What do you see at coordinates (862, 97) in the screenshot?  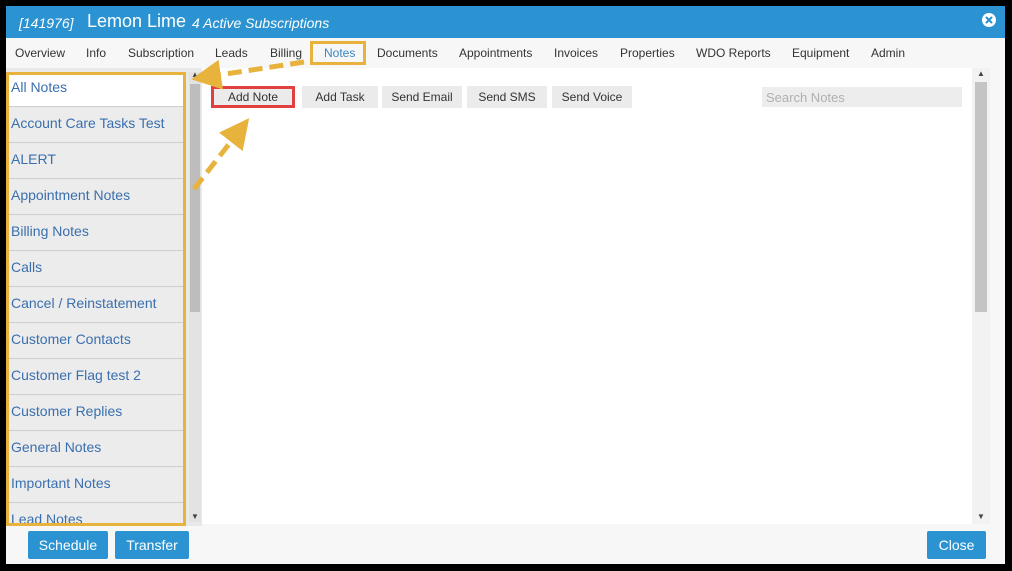 I see `search-notes-input` at bounding box center [862, 97].